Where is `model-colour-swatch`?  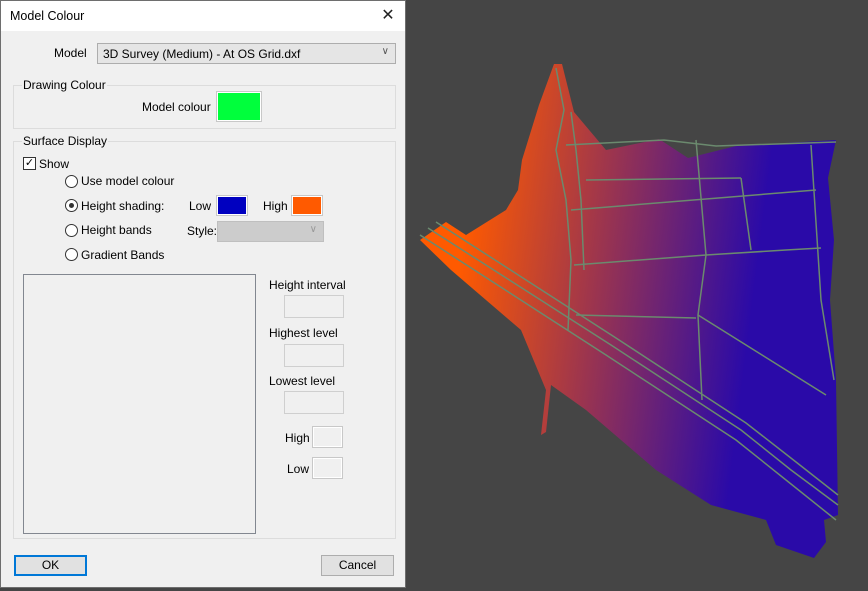 model-colour-swatch is located at coordinates (239, 106).